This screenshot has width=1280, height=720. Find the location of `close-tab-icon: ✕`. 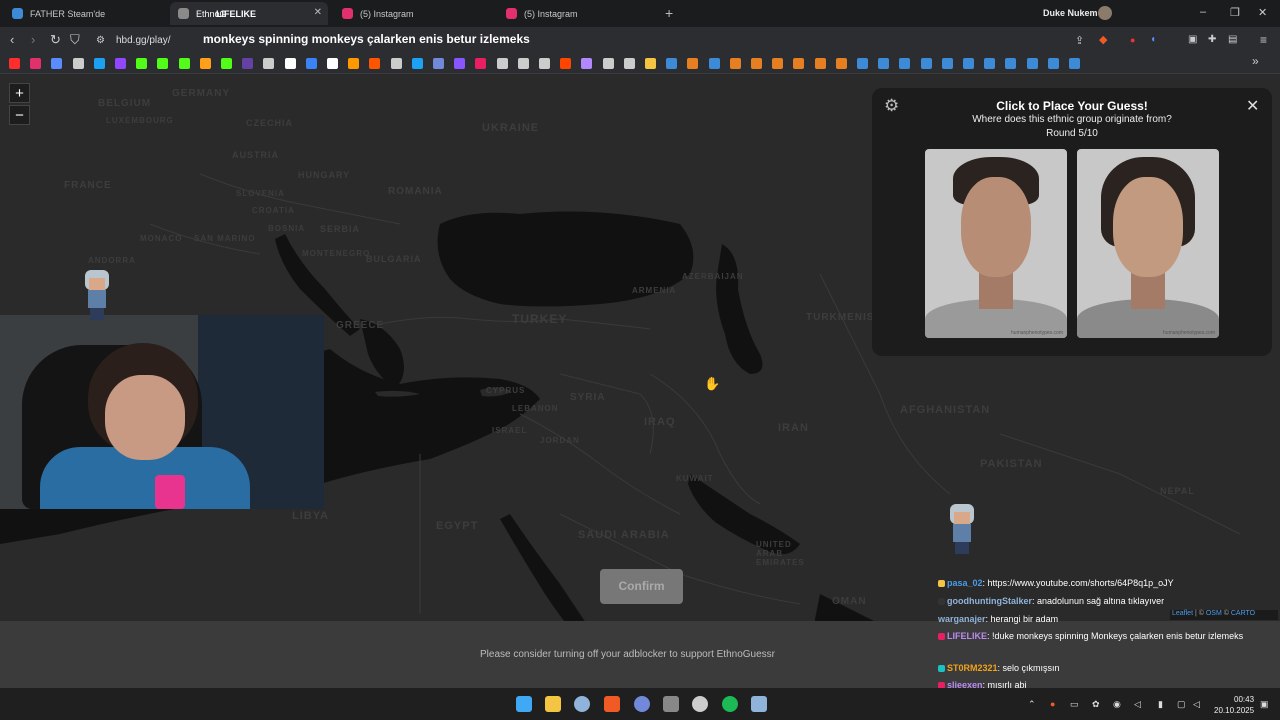

close-tab-icon: ✕ is located at coordinates (318, 12).